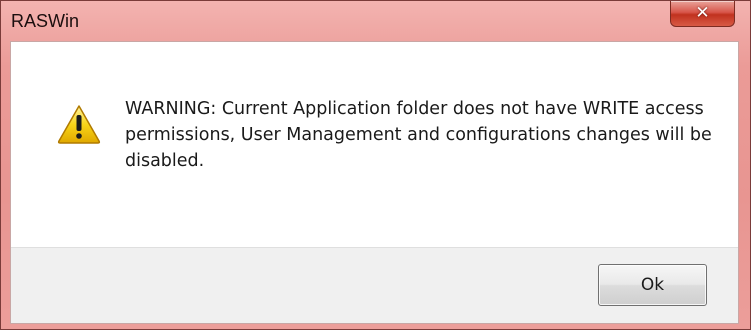 The height and width of the screenshot is (330, 751). What do you see at coordinates (45, 21) in the screenshot?
I see `window-title: RASWin` at bounding box center [45, 21].